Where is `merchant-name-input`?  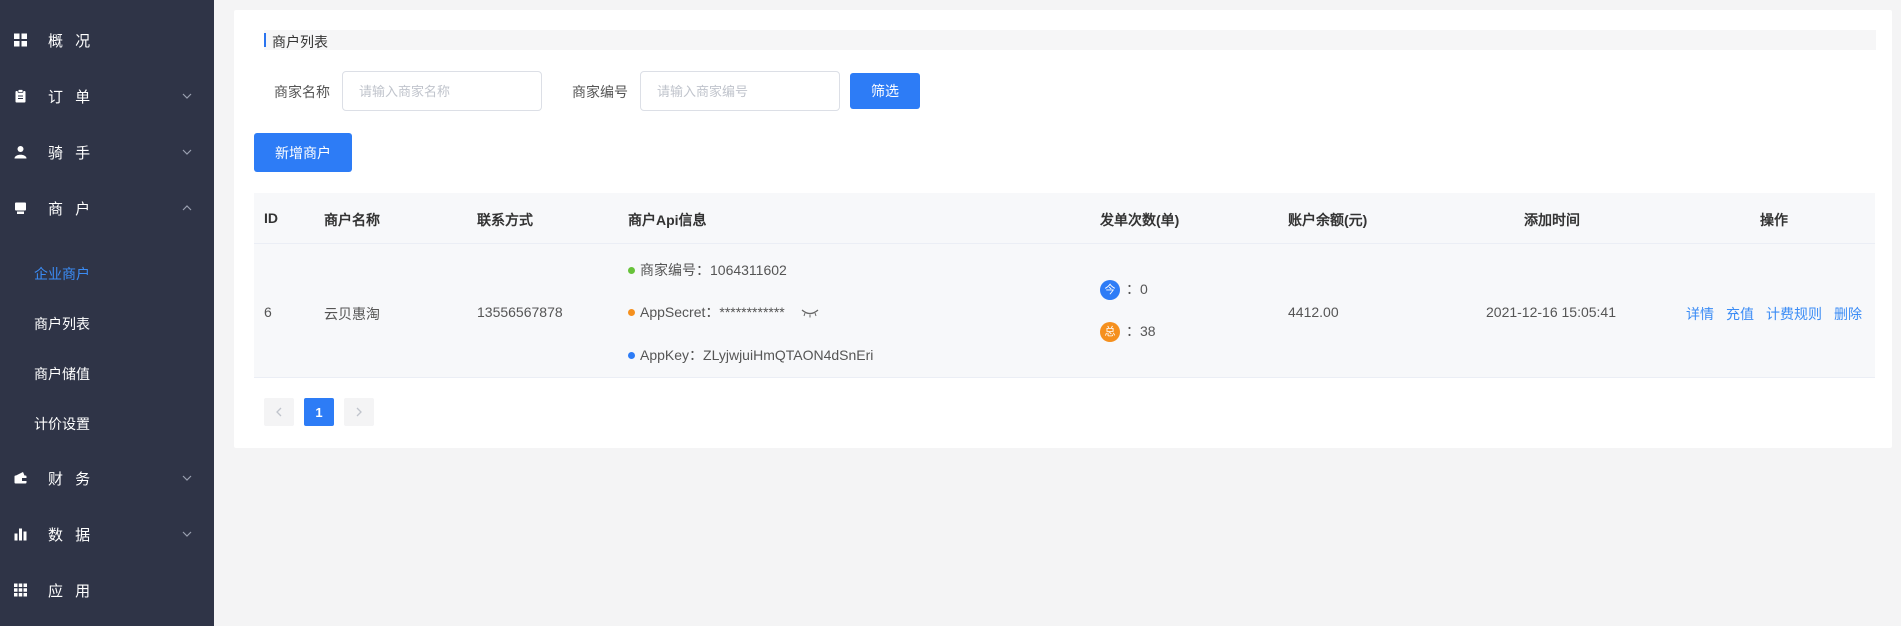
merchant-name-input is located at coordinates (442, 91).